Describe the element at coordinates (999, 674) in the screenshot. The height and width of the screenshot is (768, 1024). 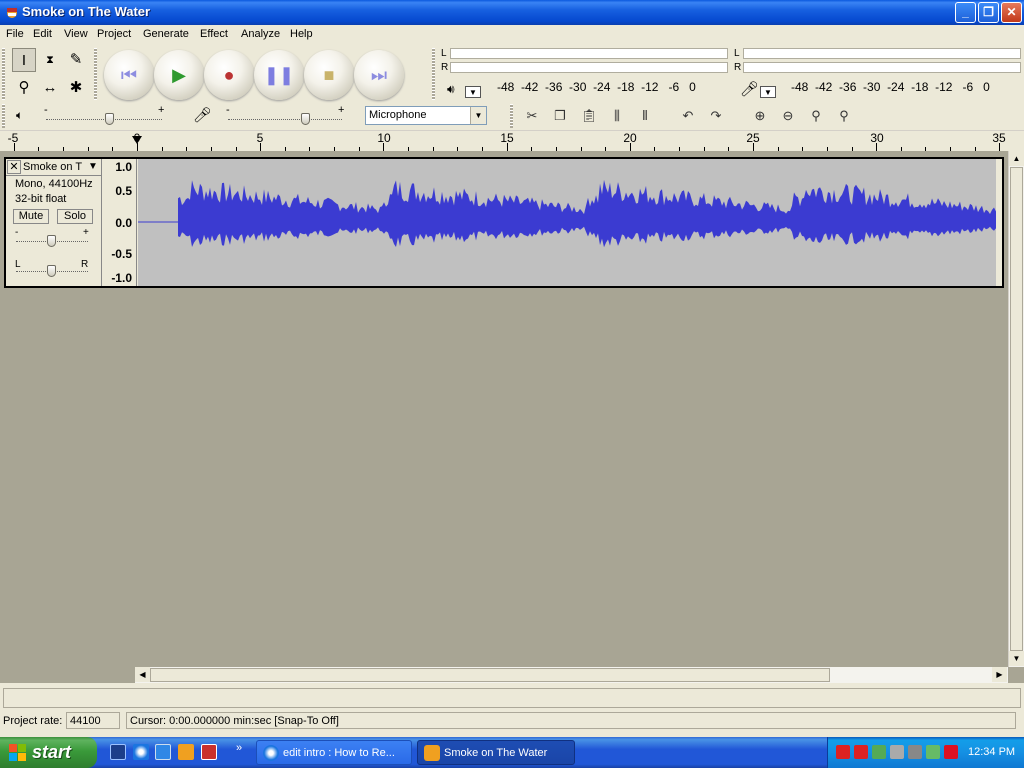
I see `scroll-right-icon: ▶` at that location.